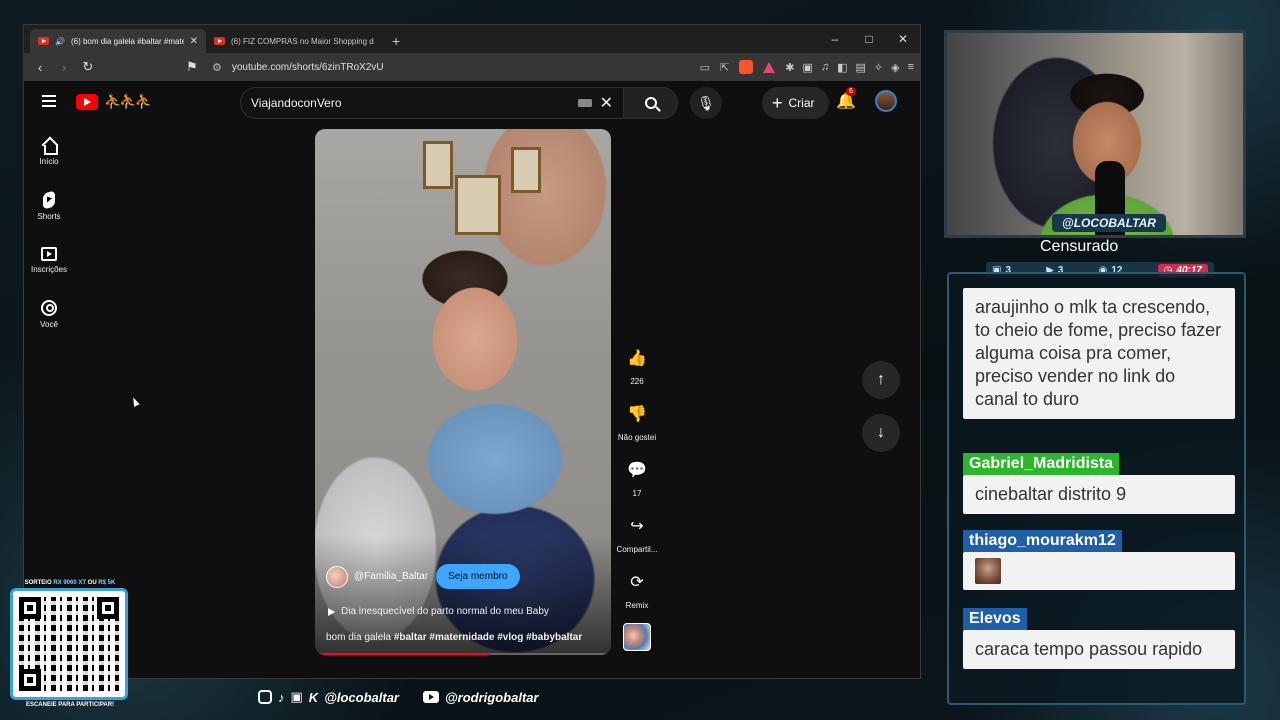 Image resolution: width=1280 pixels, height=720 pixels. What do you see at coordinates (360, 637) in the screenshot?
I see `caption-text: bom dia galela` at bounding box center [360, 637].